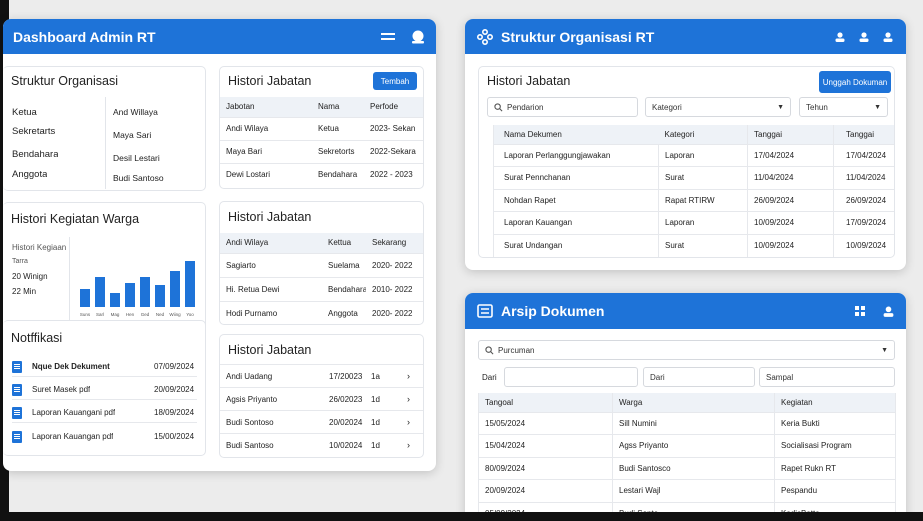 Image resolution: width=923 pixels, height=521 pixels. What do you see at coordinates (135, 112) in the screenshot?
I see `member-name: And Willaya` at bounding box center [135, 112].